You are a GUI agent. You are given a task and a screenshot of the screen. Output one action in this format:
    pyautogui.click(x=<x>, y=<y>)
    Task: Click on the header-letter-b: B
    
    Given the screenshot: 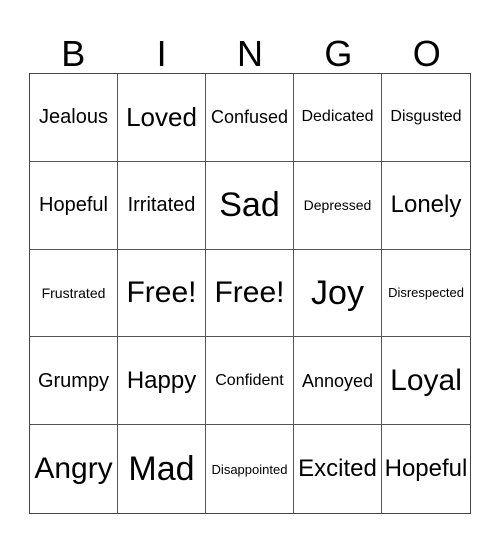 What is the action you would take?
    pyautogui.click(x=73, y=53)
    